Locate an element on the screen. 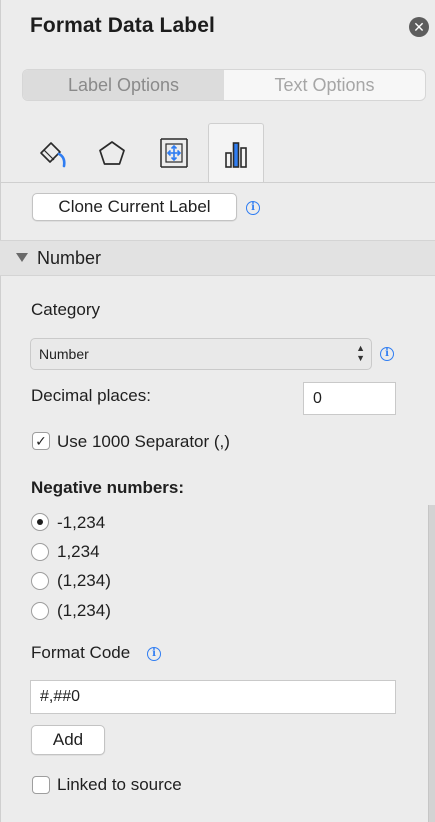 The height and width of the screenshot is (822, 435). options-segmented-control: Label Options Text Options is located at coordinates (224, 85).